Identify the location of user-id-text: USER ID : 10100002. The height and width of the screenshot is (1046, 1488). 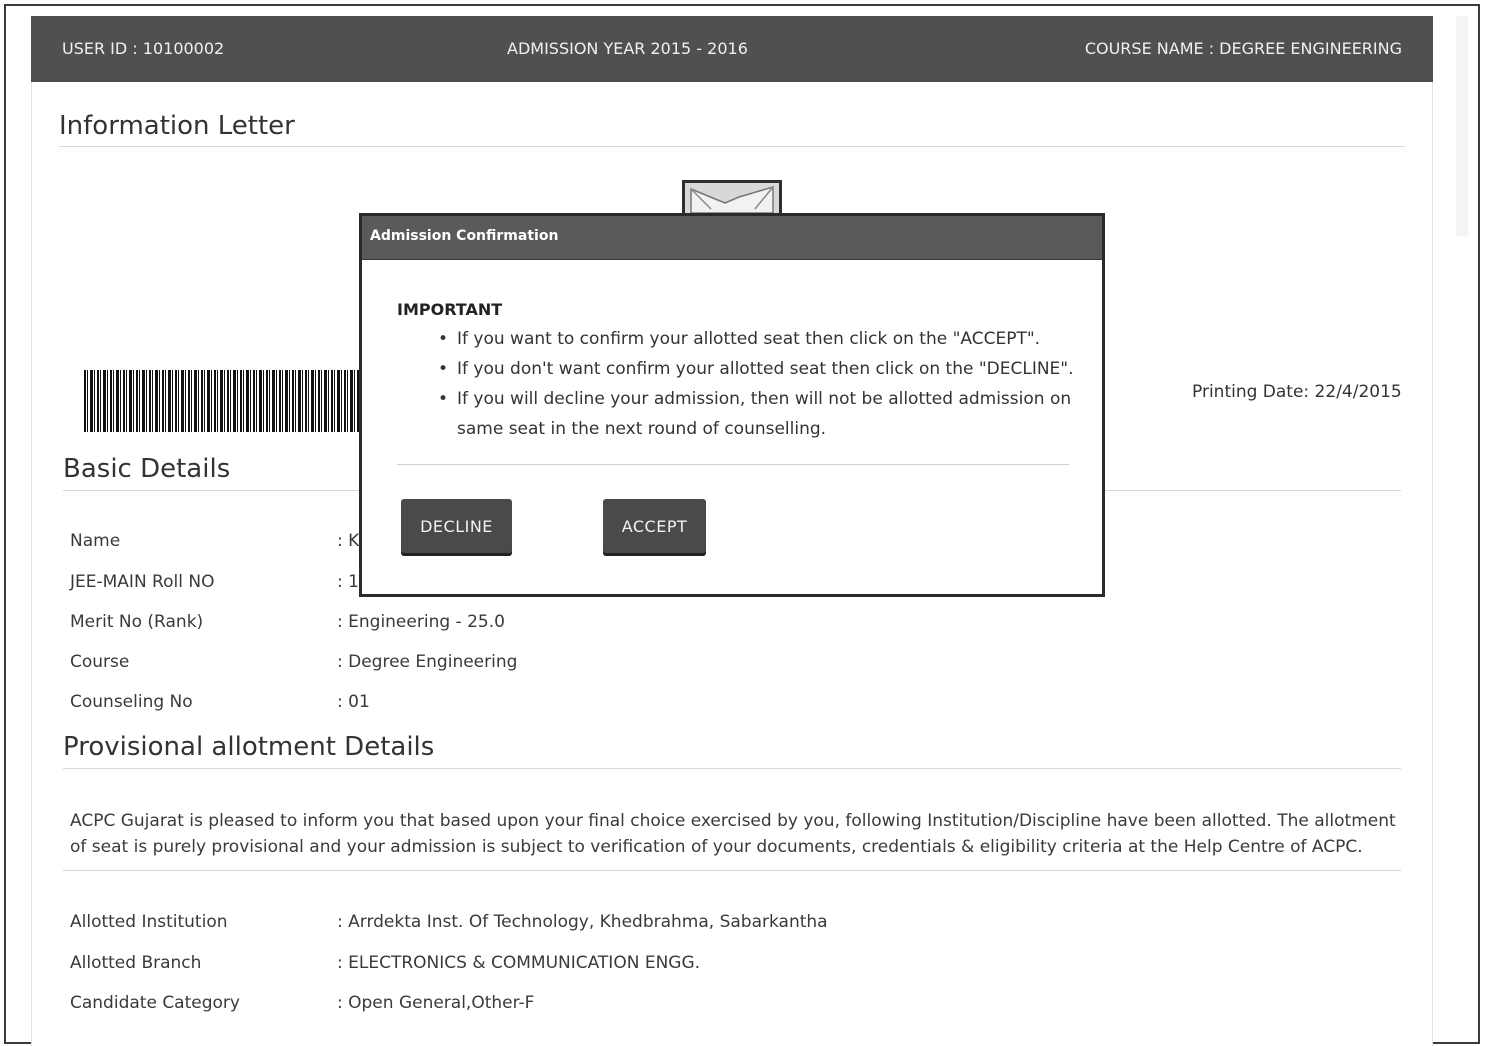
(143, 48).